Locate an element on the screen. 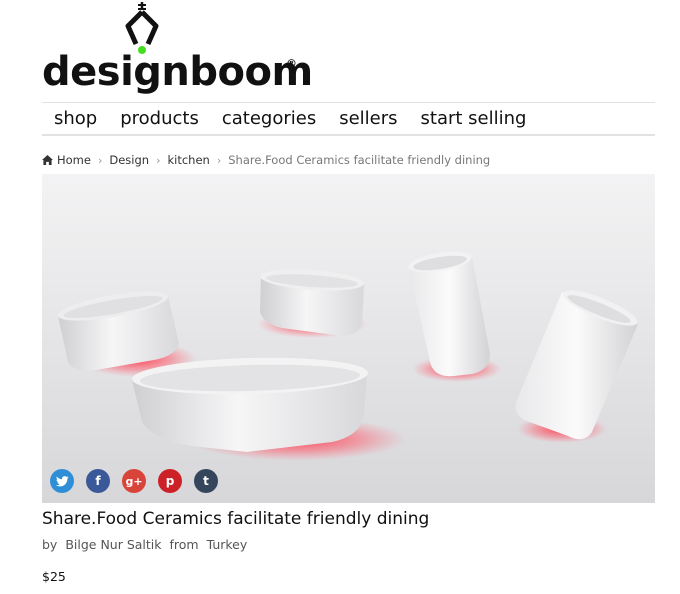  twitter-share-button is located at coordinates (62, 481).